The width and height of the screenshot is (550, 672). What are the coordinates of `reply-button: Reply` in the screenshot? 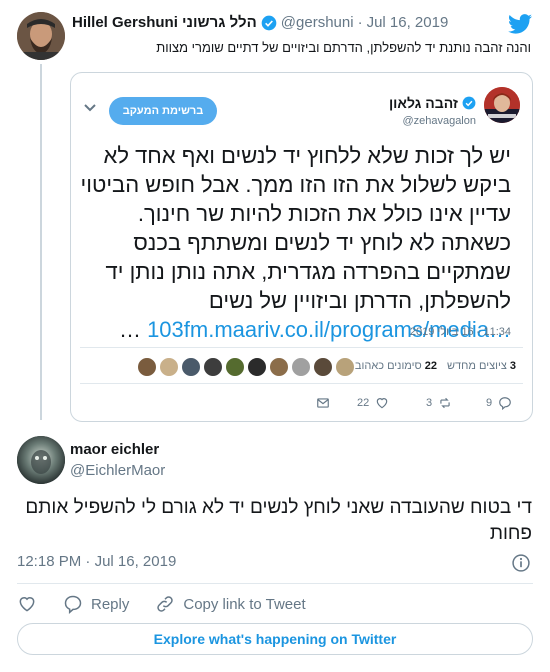 It's located at (96, 604).